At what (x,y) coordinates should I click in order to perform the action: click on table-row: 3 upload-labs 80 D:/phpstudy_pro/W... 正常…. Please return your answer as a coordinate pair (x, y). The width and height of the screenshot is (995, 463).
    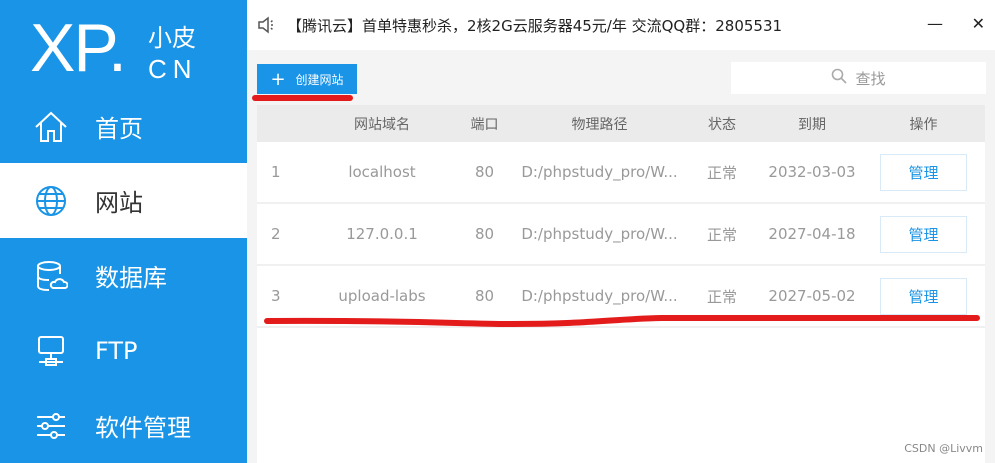
    Looking at the image, I should click on (621, 297).